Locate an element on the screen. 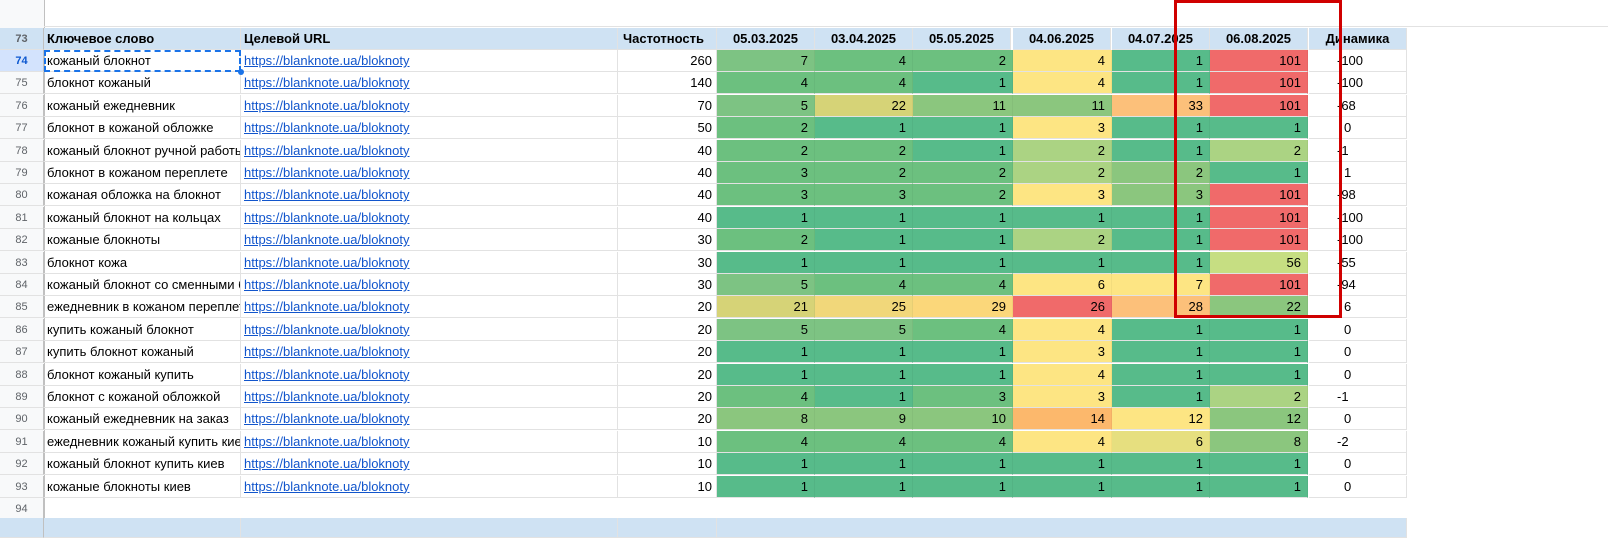 The width and height of the screenshot is (1608, 538). keyword-cell: кожаный ежедневник на заказ is located at coordinates (142, 419).